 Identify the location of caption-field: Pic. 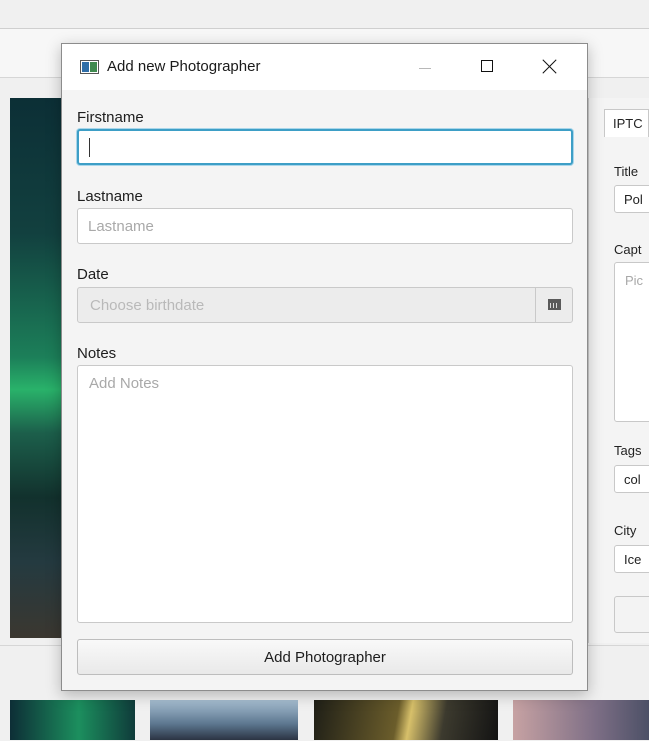
(631, 342).